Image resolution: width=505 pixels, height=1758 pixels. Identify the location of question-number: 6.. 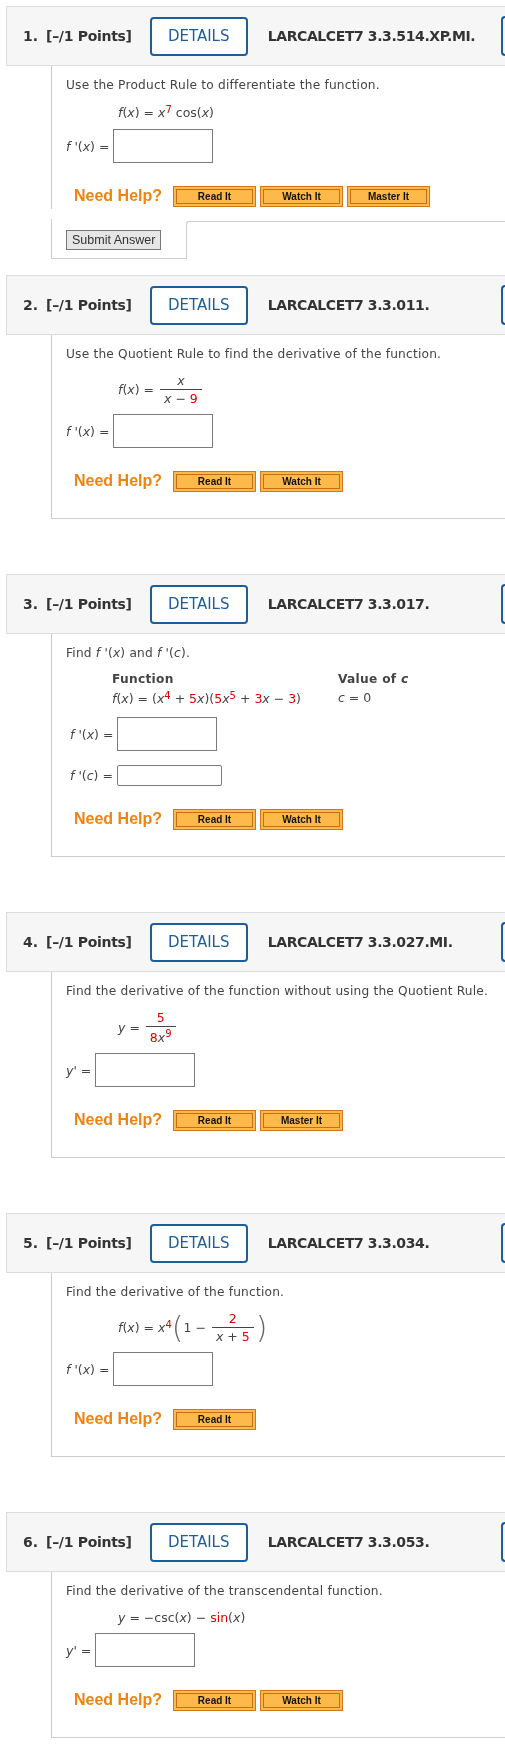
(31, 1542).